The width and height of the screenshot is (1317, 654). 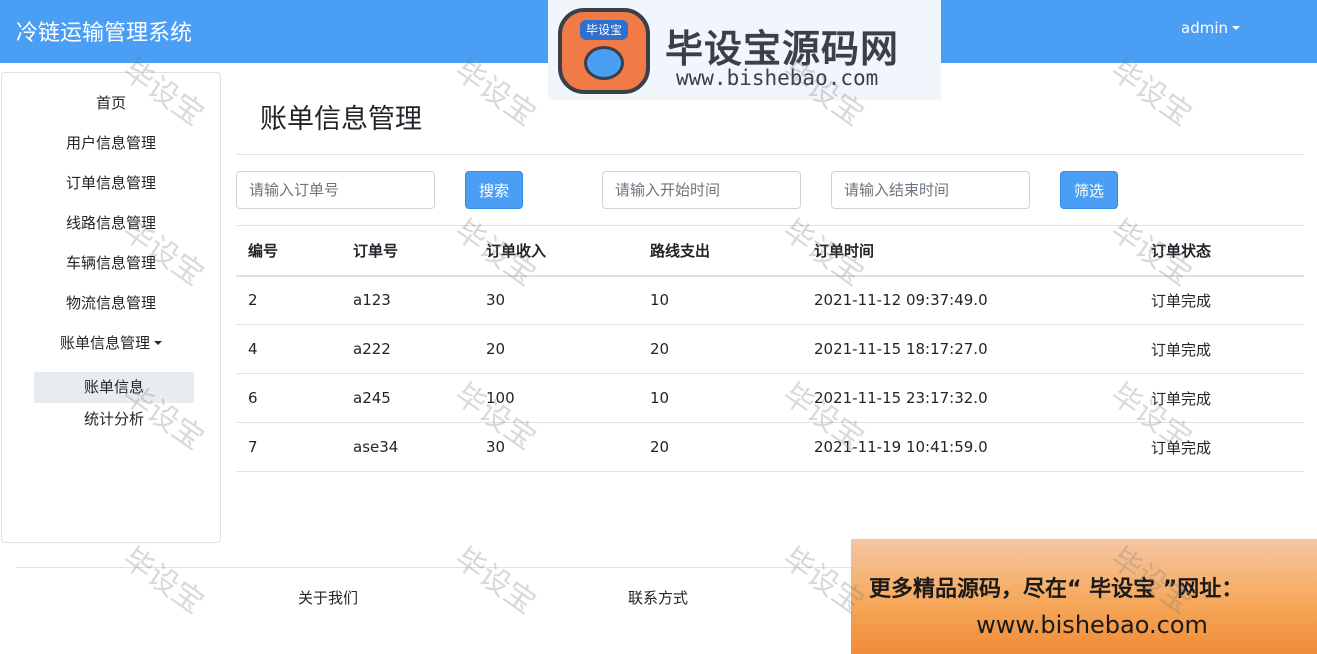 What do you see at coordinates (288, 447) in the screenshot?
I see `cell-id: 7` at bounding box center [288, 447].